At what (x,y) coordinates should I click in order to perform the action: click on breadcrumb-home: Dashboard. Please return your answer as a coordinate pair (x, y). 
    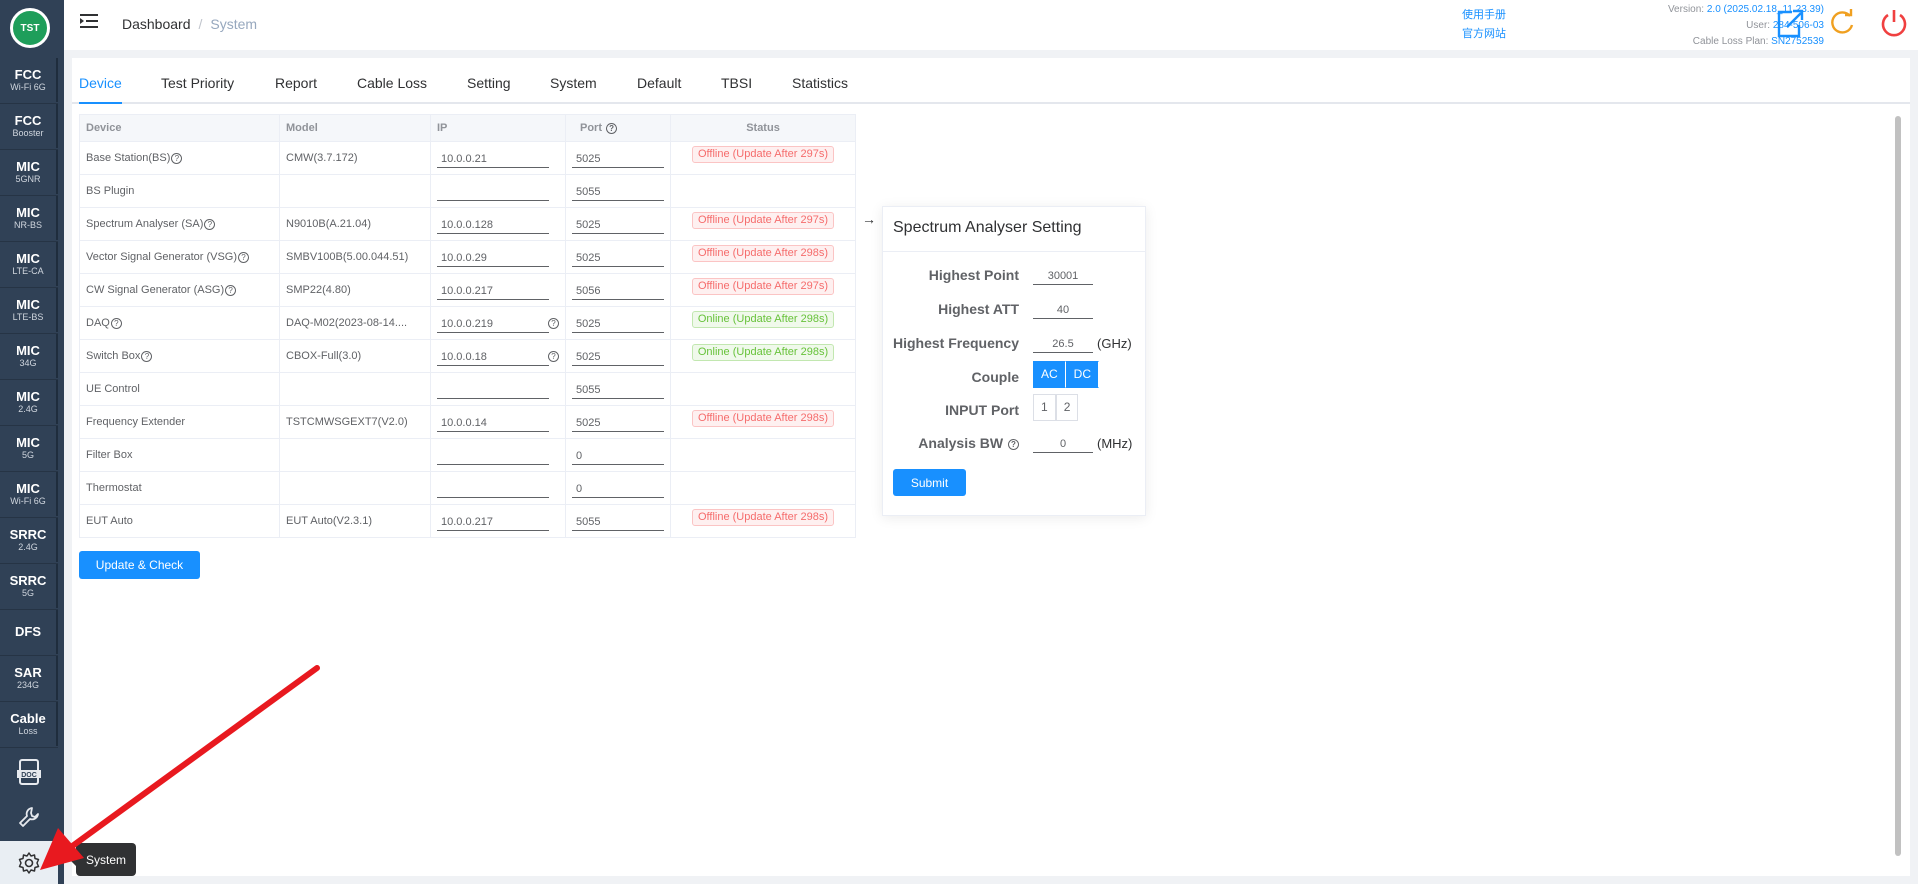
    Looking at the image, I should click on (156, 24).